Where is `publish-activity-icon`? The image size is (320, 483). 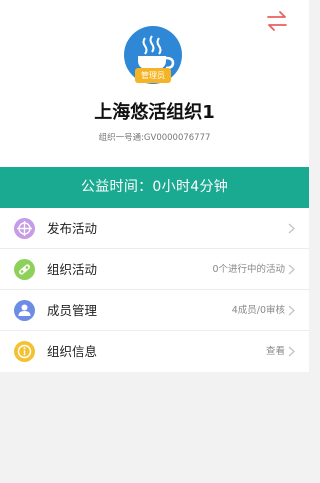
publish-activity-icon is located at coordinates (24, 228).